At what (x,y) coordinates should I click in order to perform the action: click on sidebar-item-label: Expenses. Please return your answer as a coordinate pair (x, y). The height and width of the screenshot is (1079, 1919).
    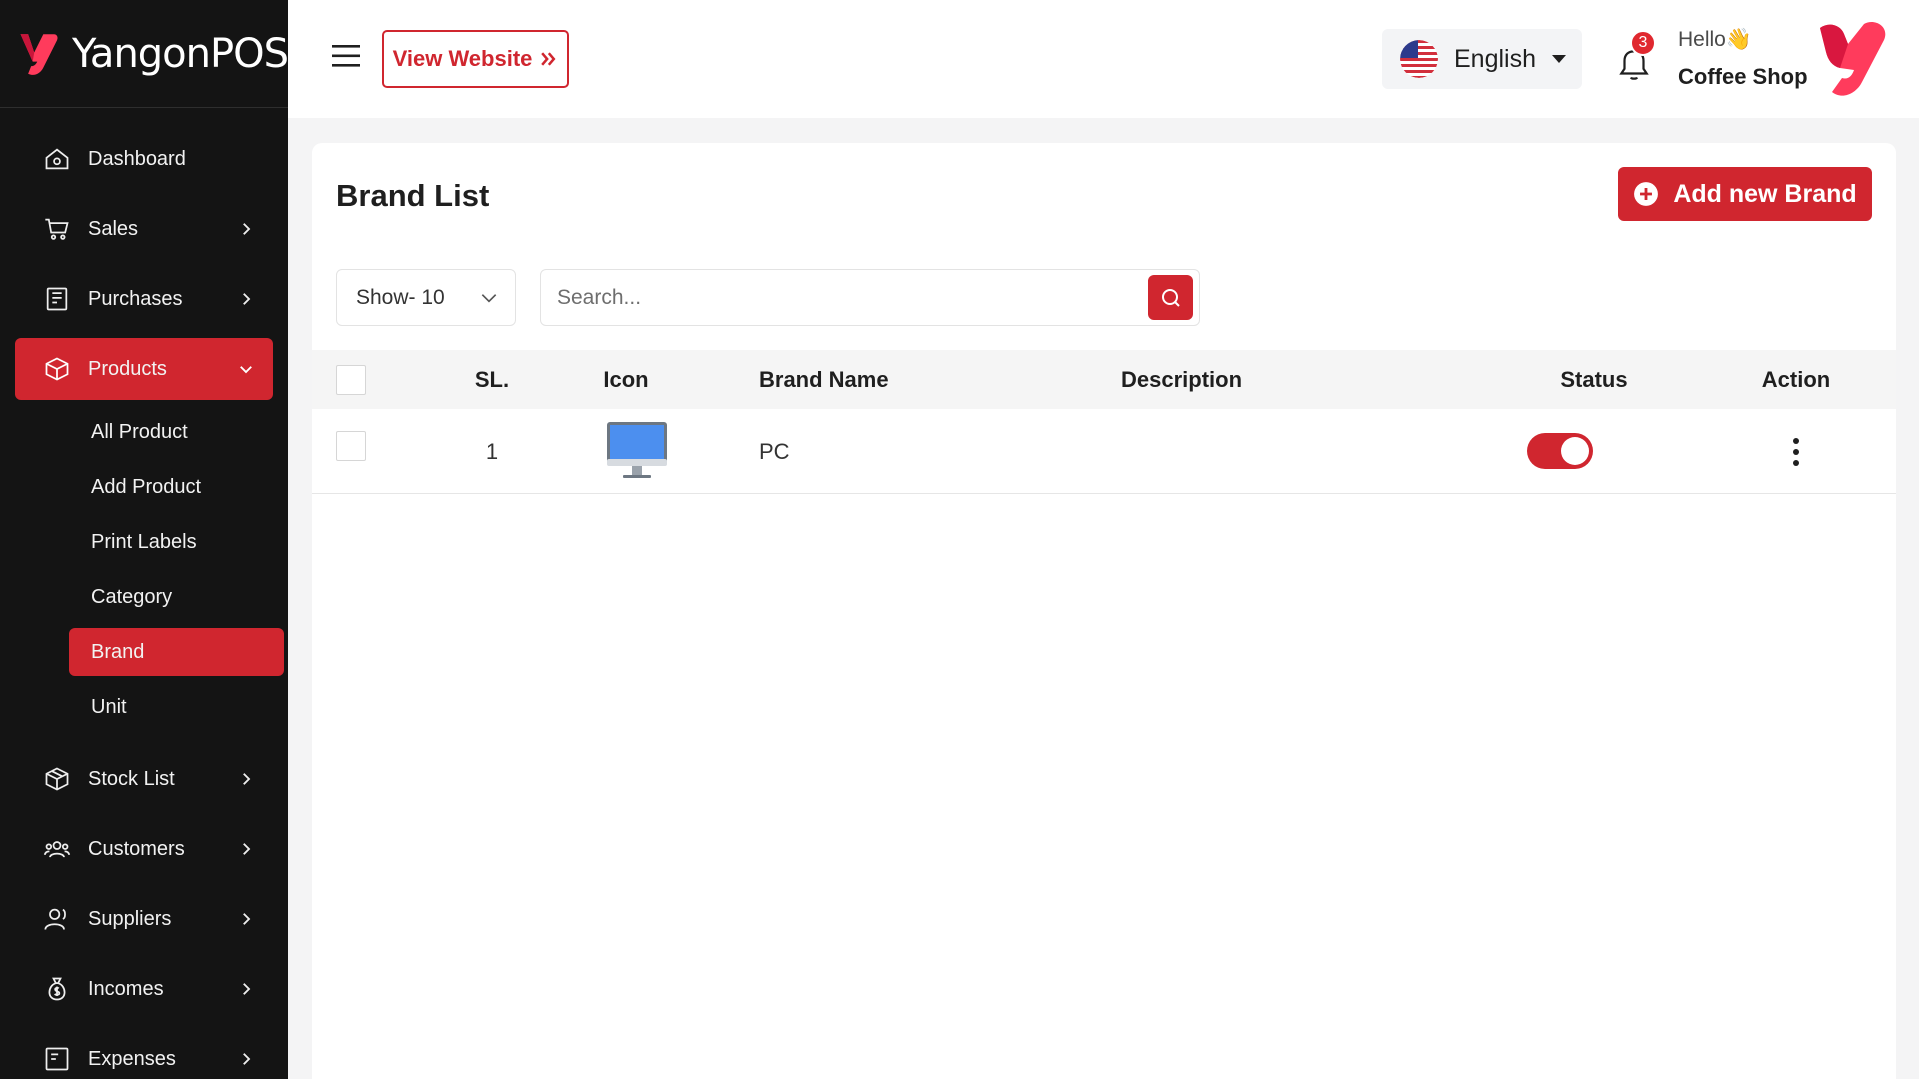
    Looking at the image, I should click on (132, 1058).